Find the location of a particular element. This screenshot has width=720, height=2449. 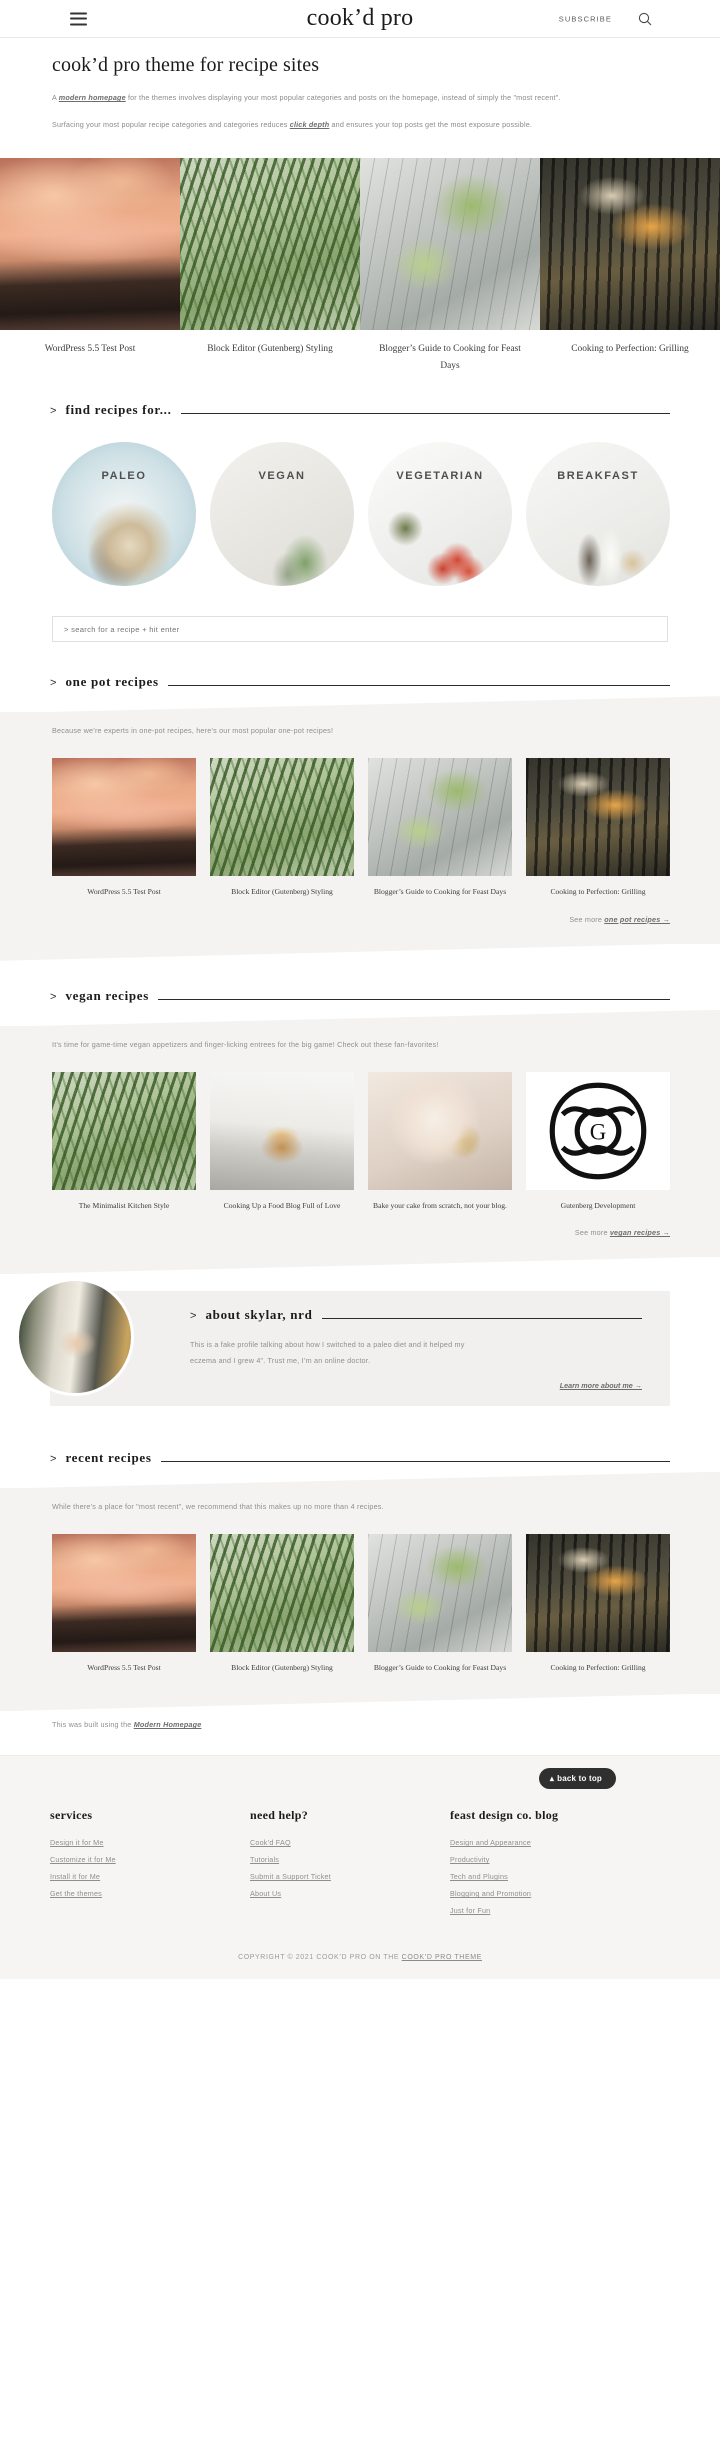

one-pot-seemore-link: one pot recipes → is located at coordinates (637, 919).